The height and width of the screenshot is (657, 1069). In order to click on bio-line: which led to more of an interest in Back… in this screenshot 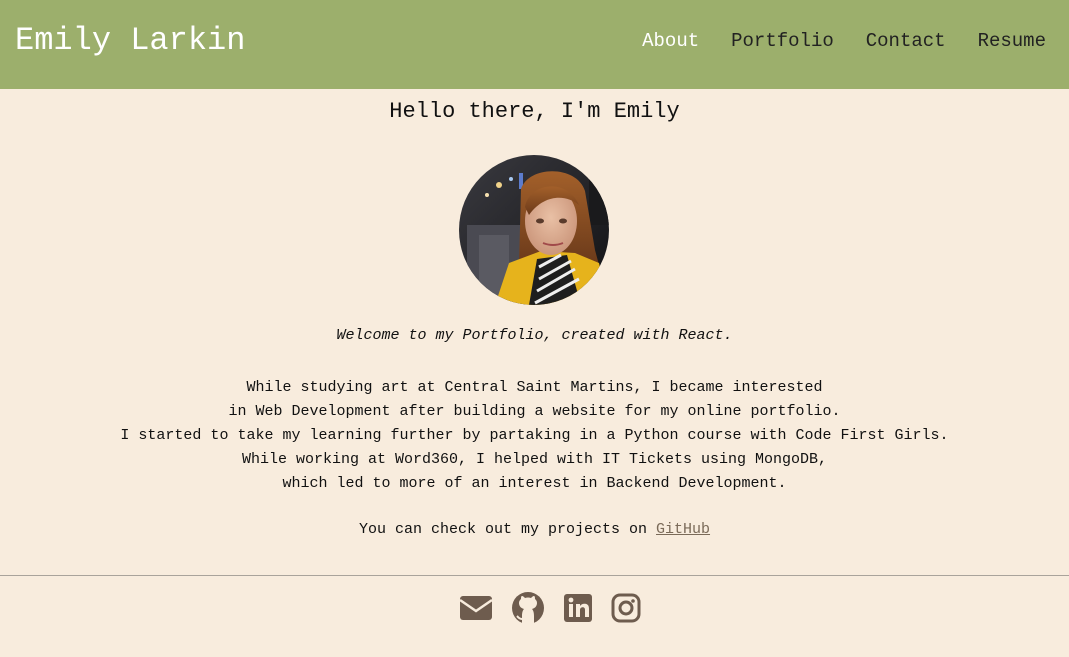, I will do `click(534, 483)`.